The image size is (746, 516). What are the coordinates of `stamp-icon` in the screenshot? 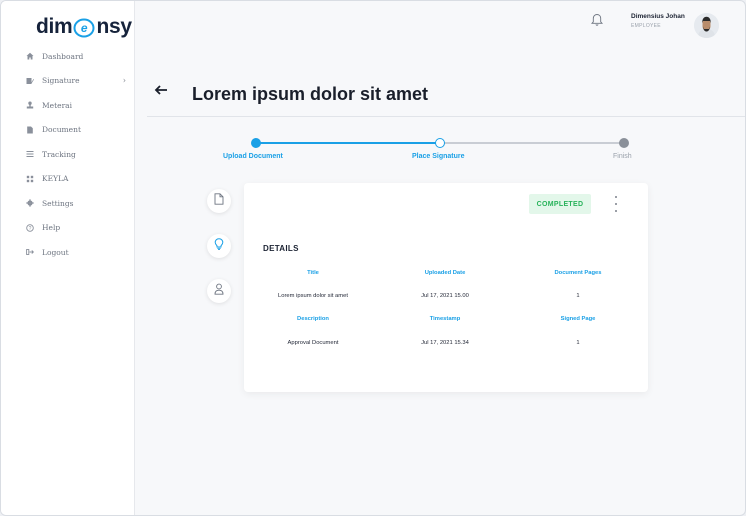 It's located at (30, 105).